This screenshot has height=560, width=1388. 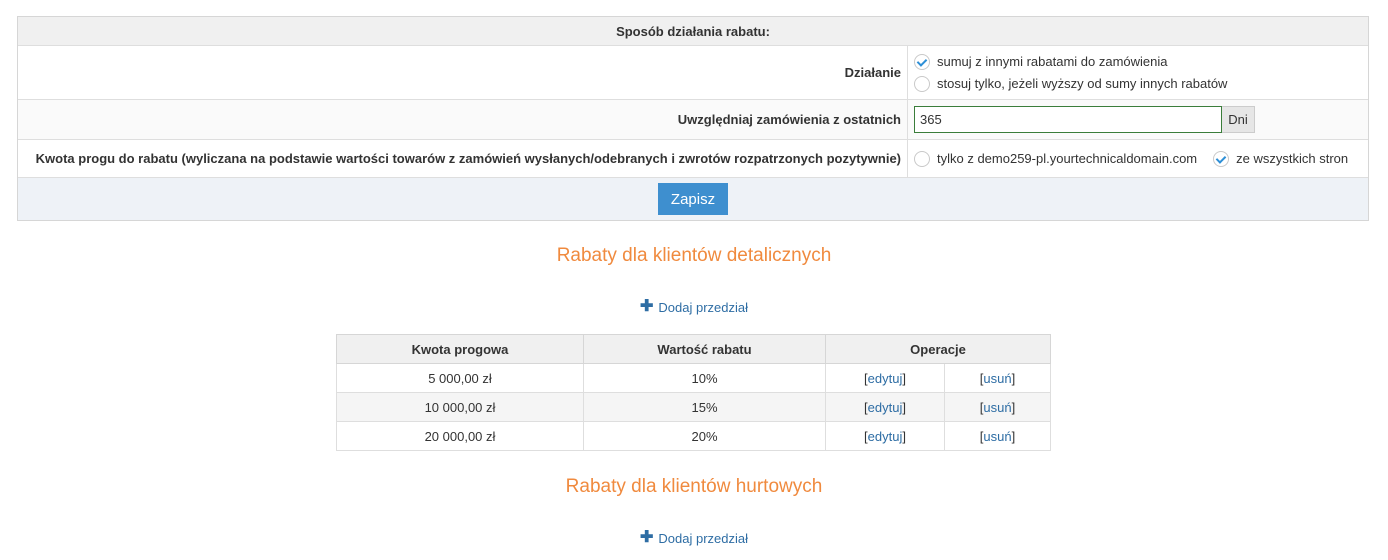 I want to click on cell-wartosc: 10%, so click(x=704, y=378).